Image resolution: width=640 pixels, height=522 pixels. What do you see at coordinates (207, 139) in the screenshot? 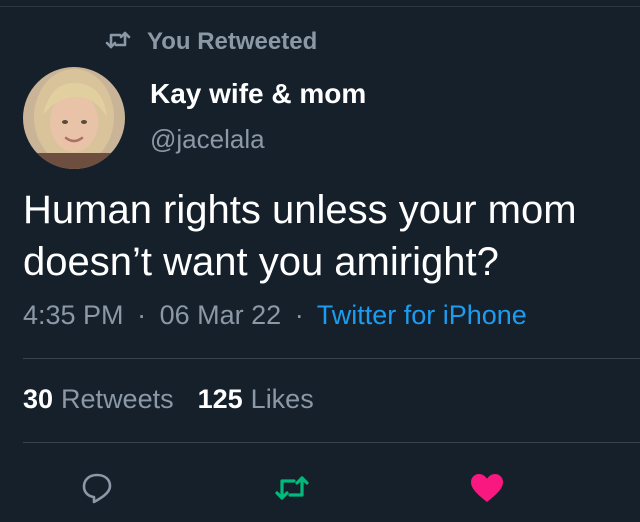
I see `author-handle: @jacelala` at bounding box center [207, 139].